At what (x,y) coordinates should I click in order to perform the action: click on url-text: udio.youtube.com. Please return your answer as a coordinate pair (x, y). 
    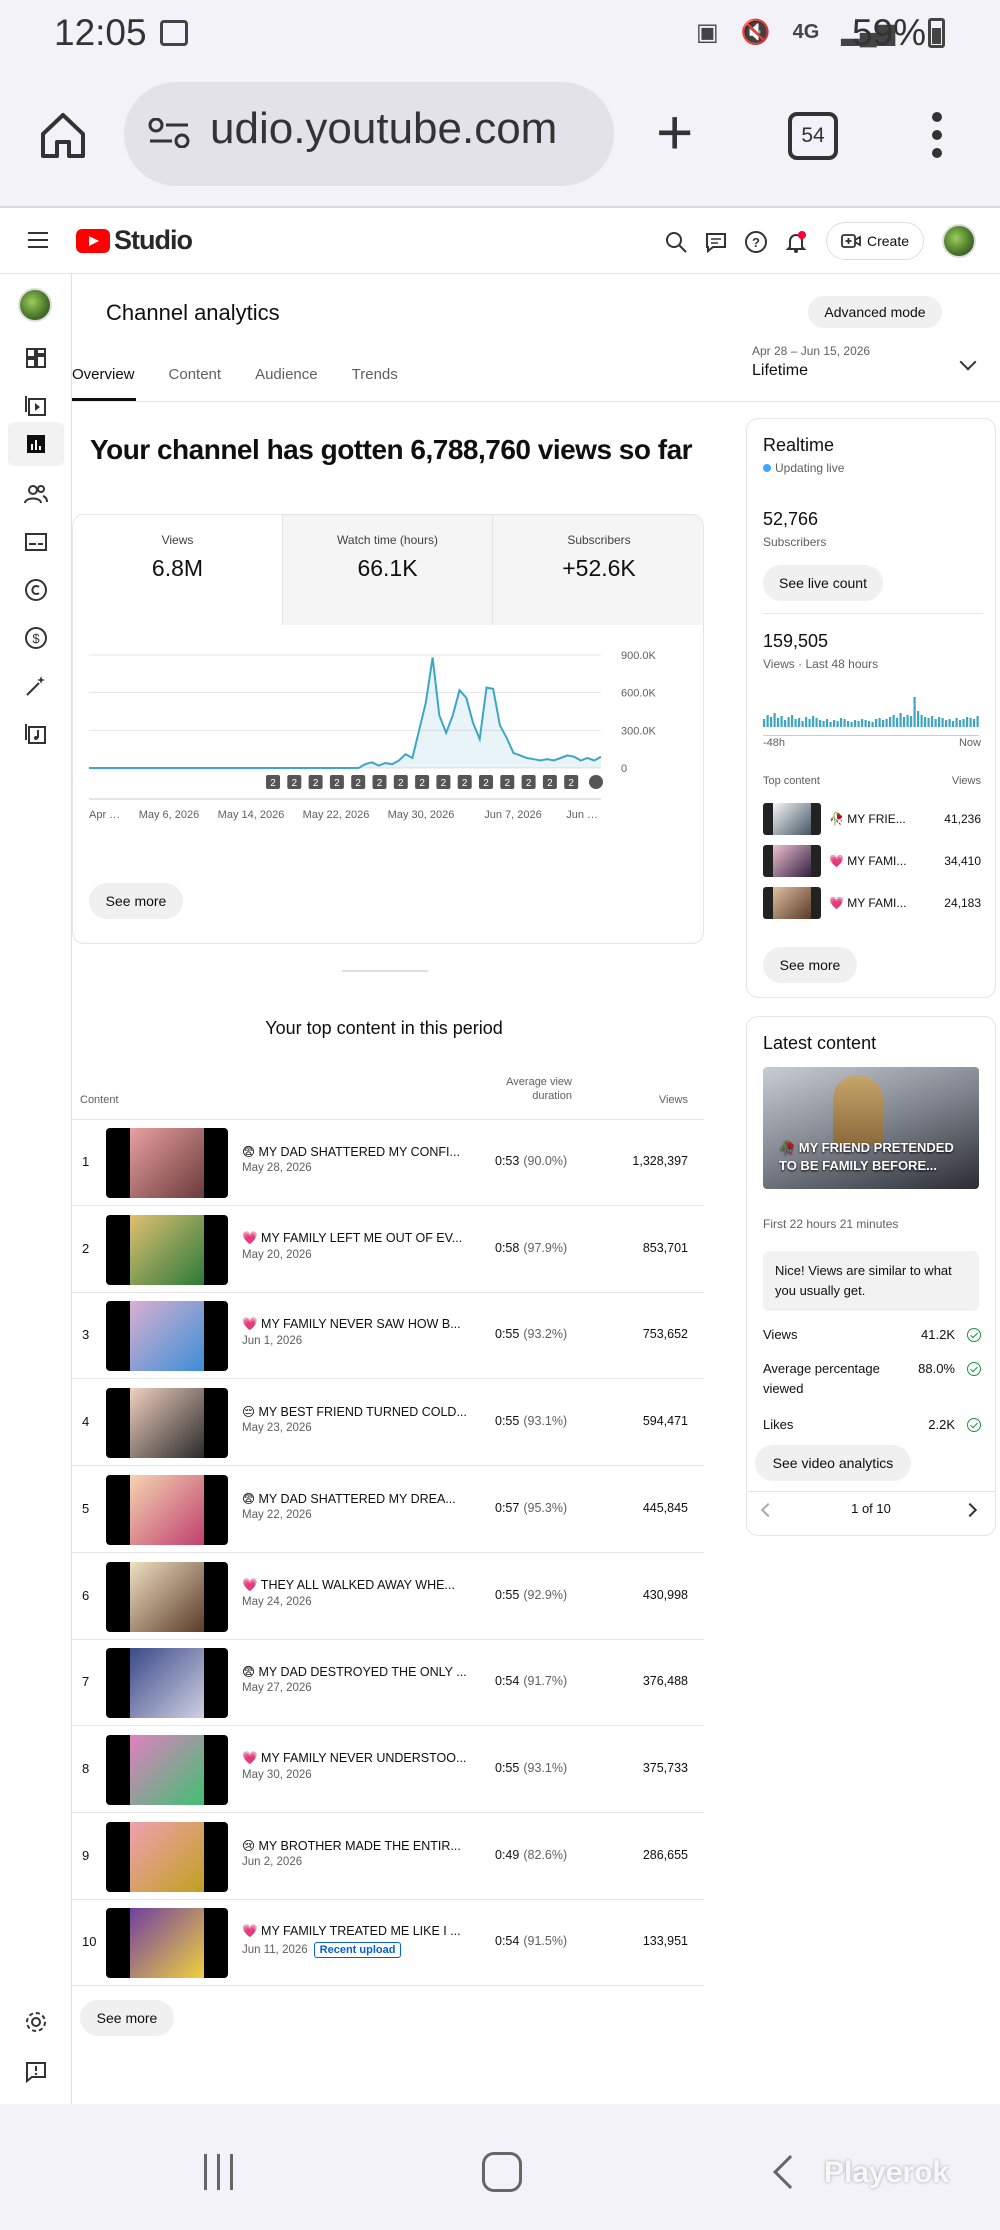
    Looking at the image, I should click on (383, 129).